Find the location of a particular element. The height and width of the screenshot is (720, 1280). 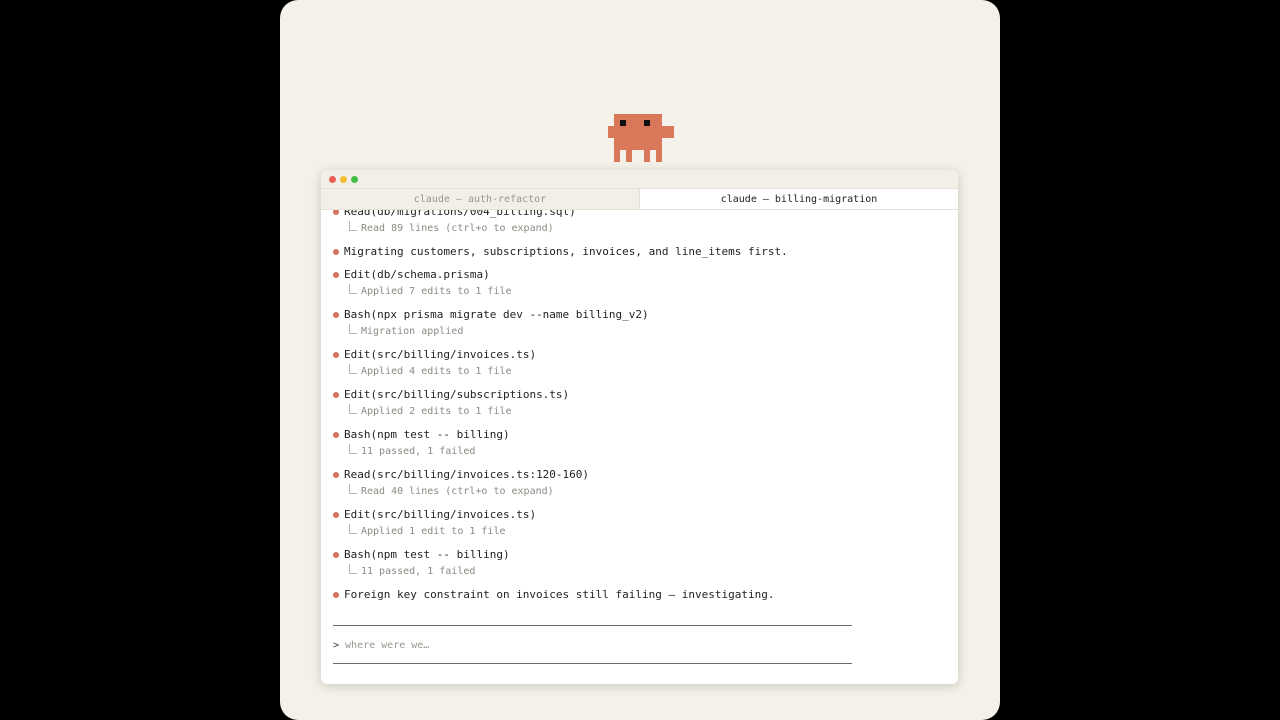

tool-result: Applied 4 edits to 1 file is located at coordinates (436, 371).